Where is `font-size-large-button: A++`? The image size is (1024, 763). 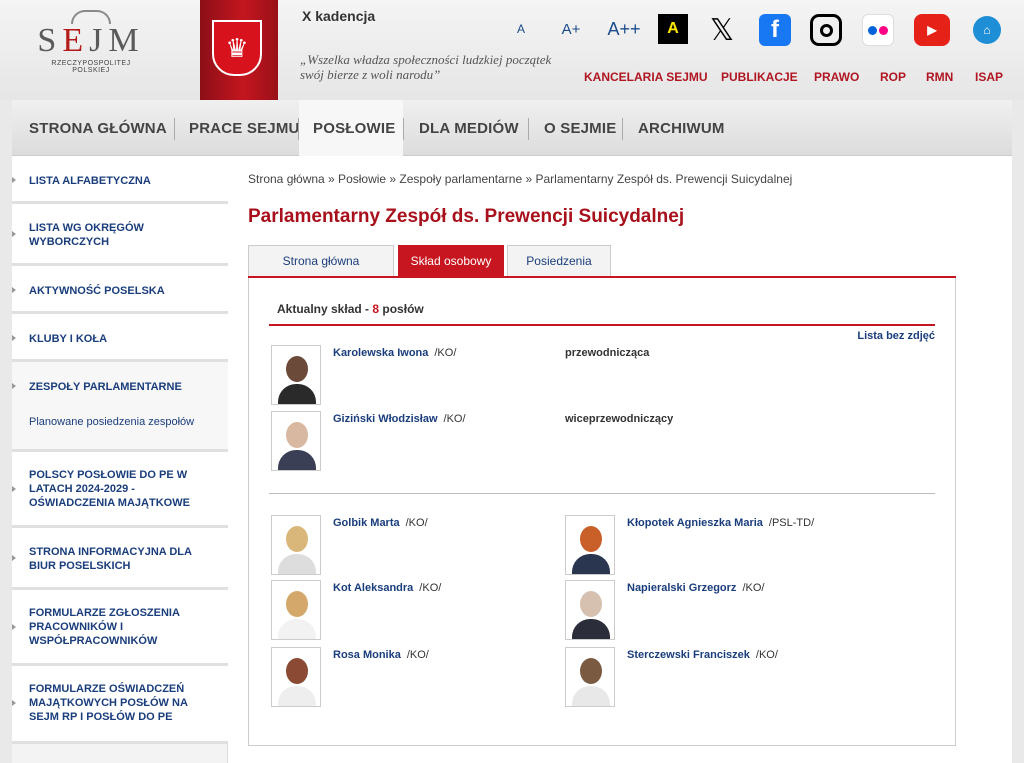
font-size-large-button: A++ is located at coordinates (624, 29).